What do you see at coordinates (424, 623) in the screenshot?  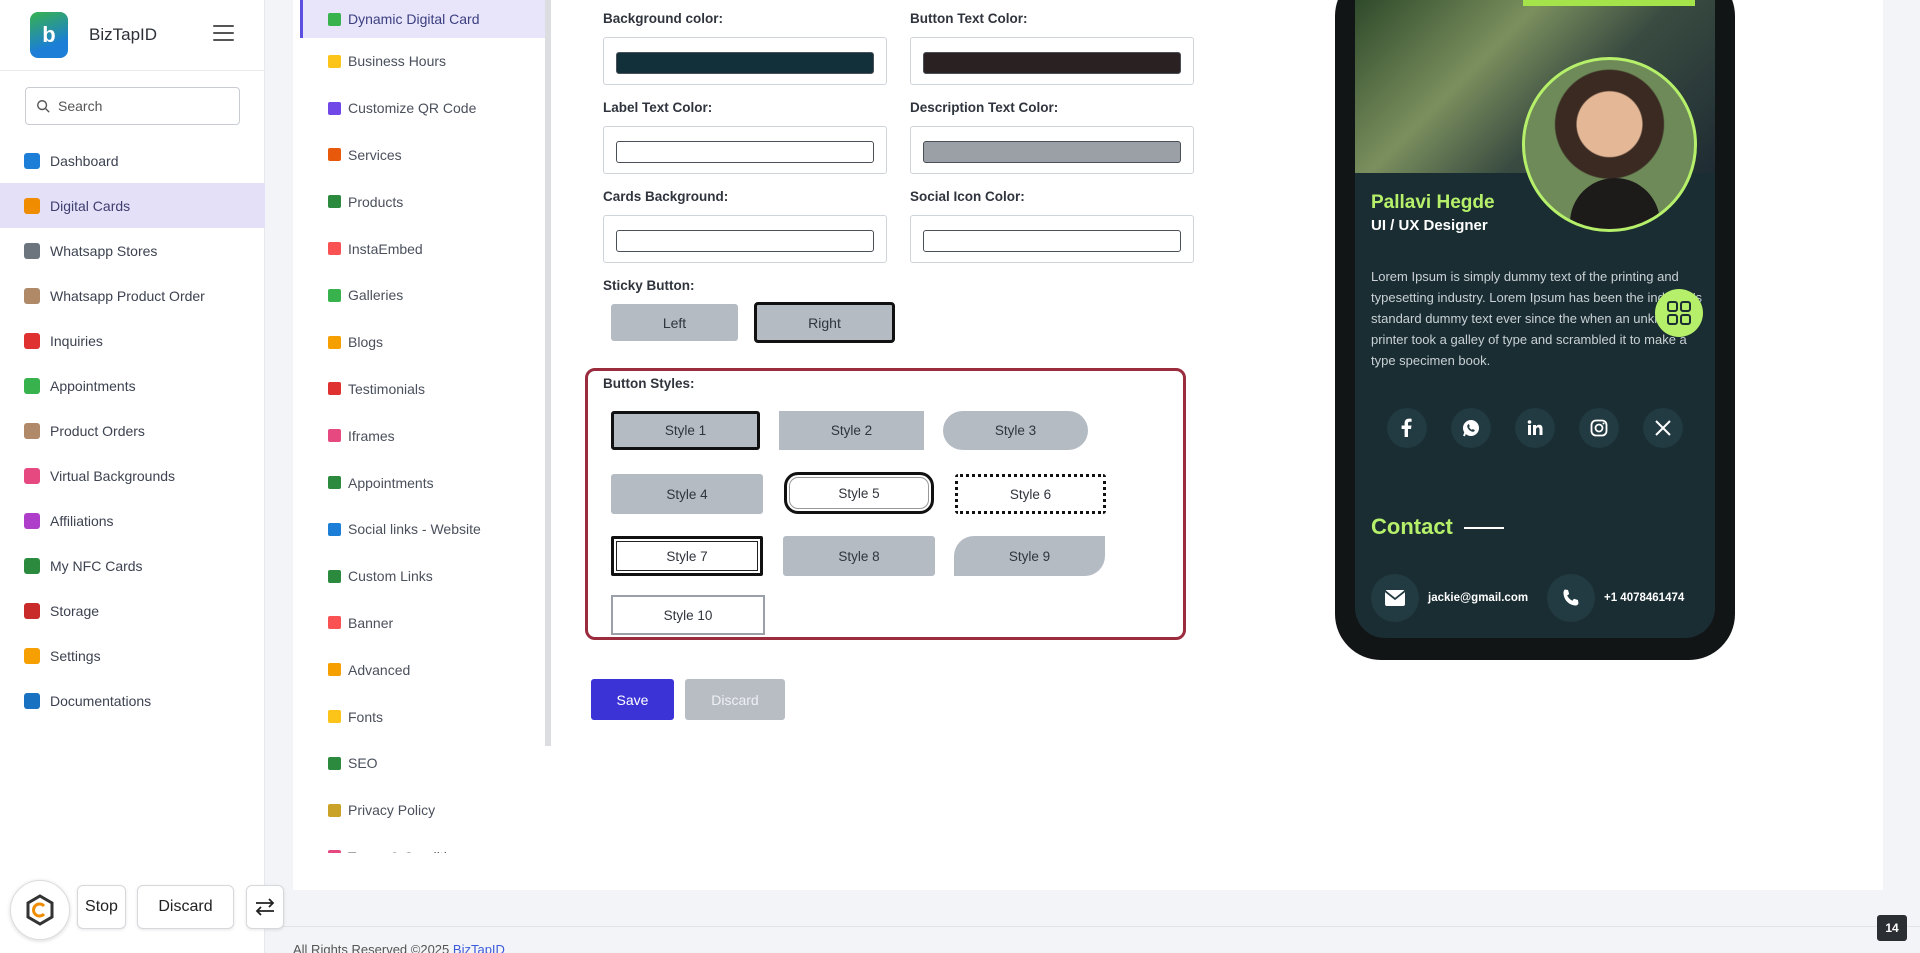 I see `submenu-item-banner: Banner` at bounding box center [424, 623].